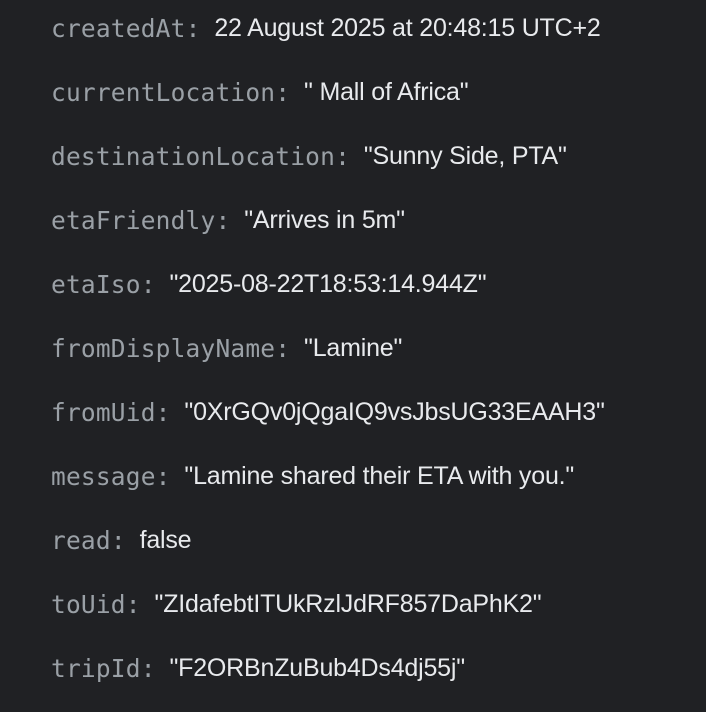 The height and width of the screenshot is (712, 706). I want to click on field-key: etaIso, so click(96, 284).